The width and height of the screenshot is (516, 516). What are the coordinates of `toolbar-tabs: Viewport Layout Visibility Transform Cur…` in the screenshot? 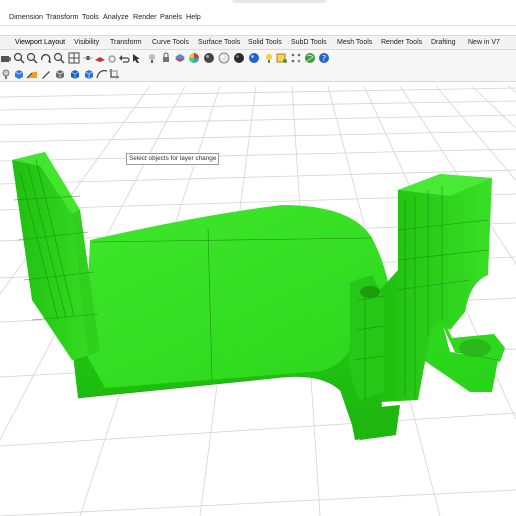 It's located at (258, 42).